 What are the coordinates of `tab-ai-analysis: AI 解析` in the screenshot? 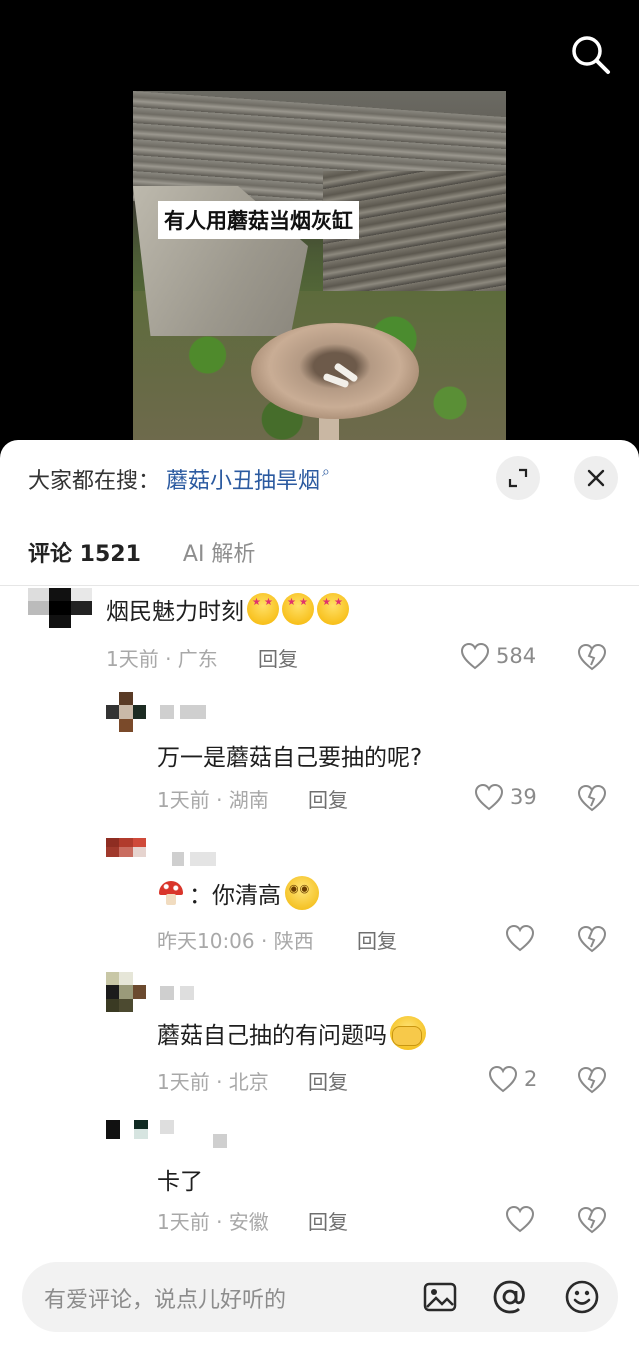 It's located at (219, 552).